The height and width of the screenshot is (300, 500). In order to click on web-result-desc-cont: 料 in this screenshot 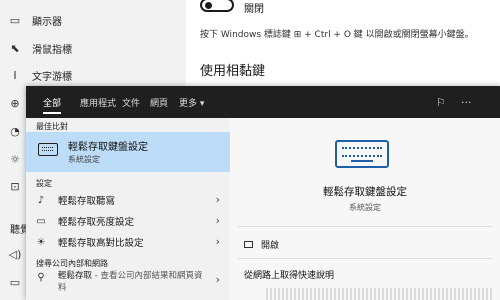, I will do `click(62, 288)`.